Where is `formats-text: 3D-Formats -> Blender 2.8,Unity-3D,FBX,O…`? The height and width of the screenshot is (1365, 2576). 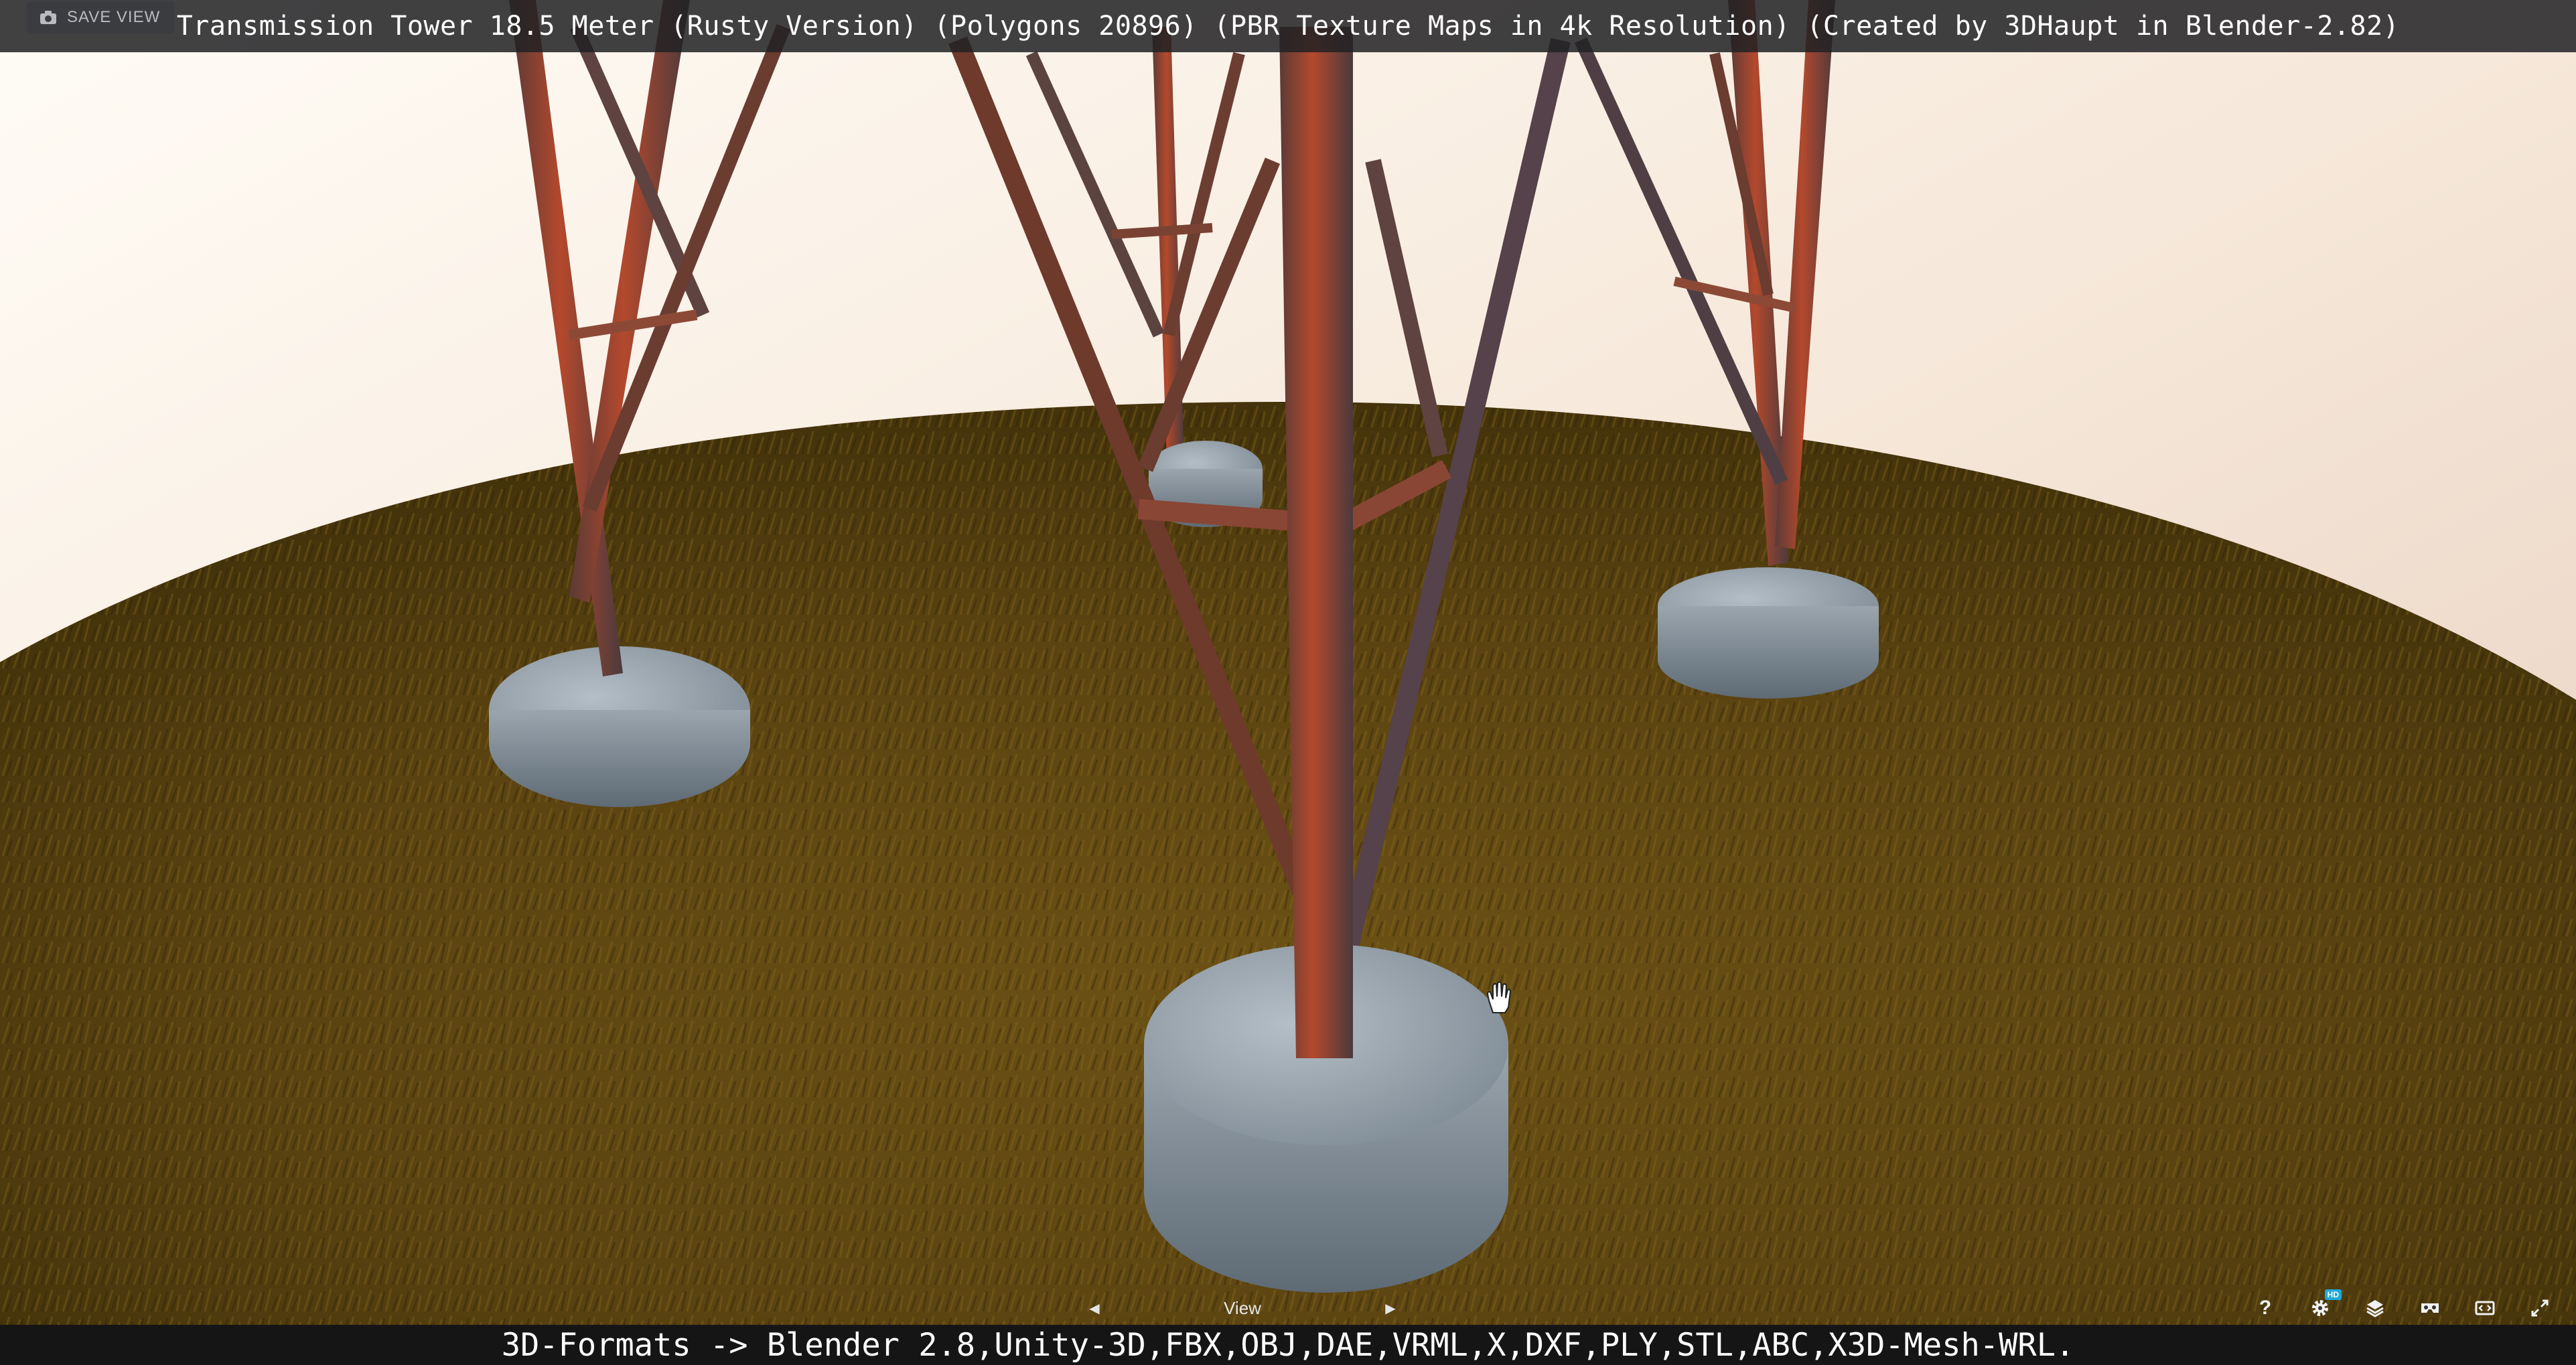
formats-text: 3D-Formats -> Blender 2.8,Unity-3D,FBX,O… is located at coordinates (1288, 1345).